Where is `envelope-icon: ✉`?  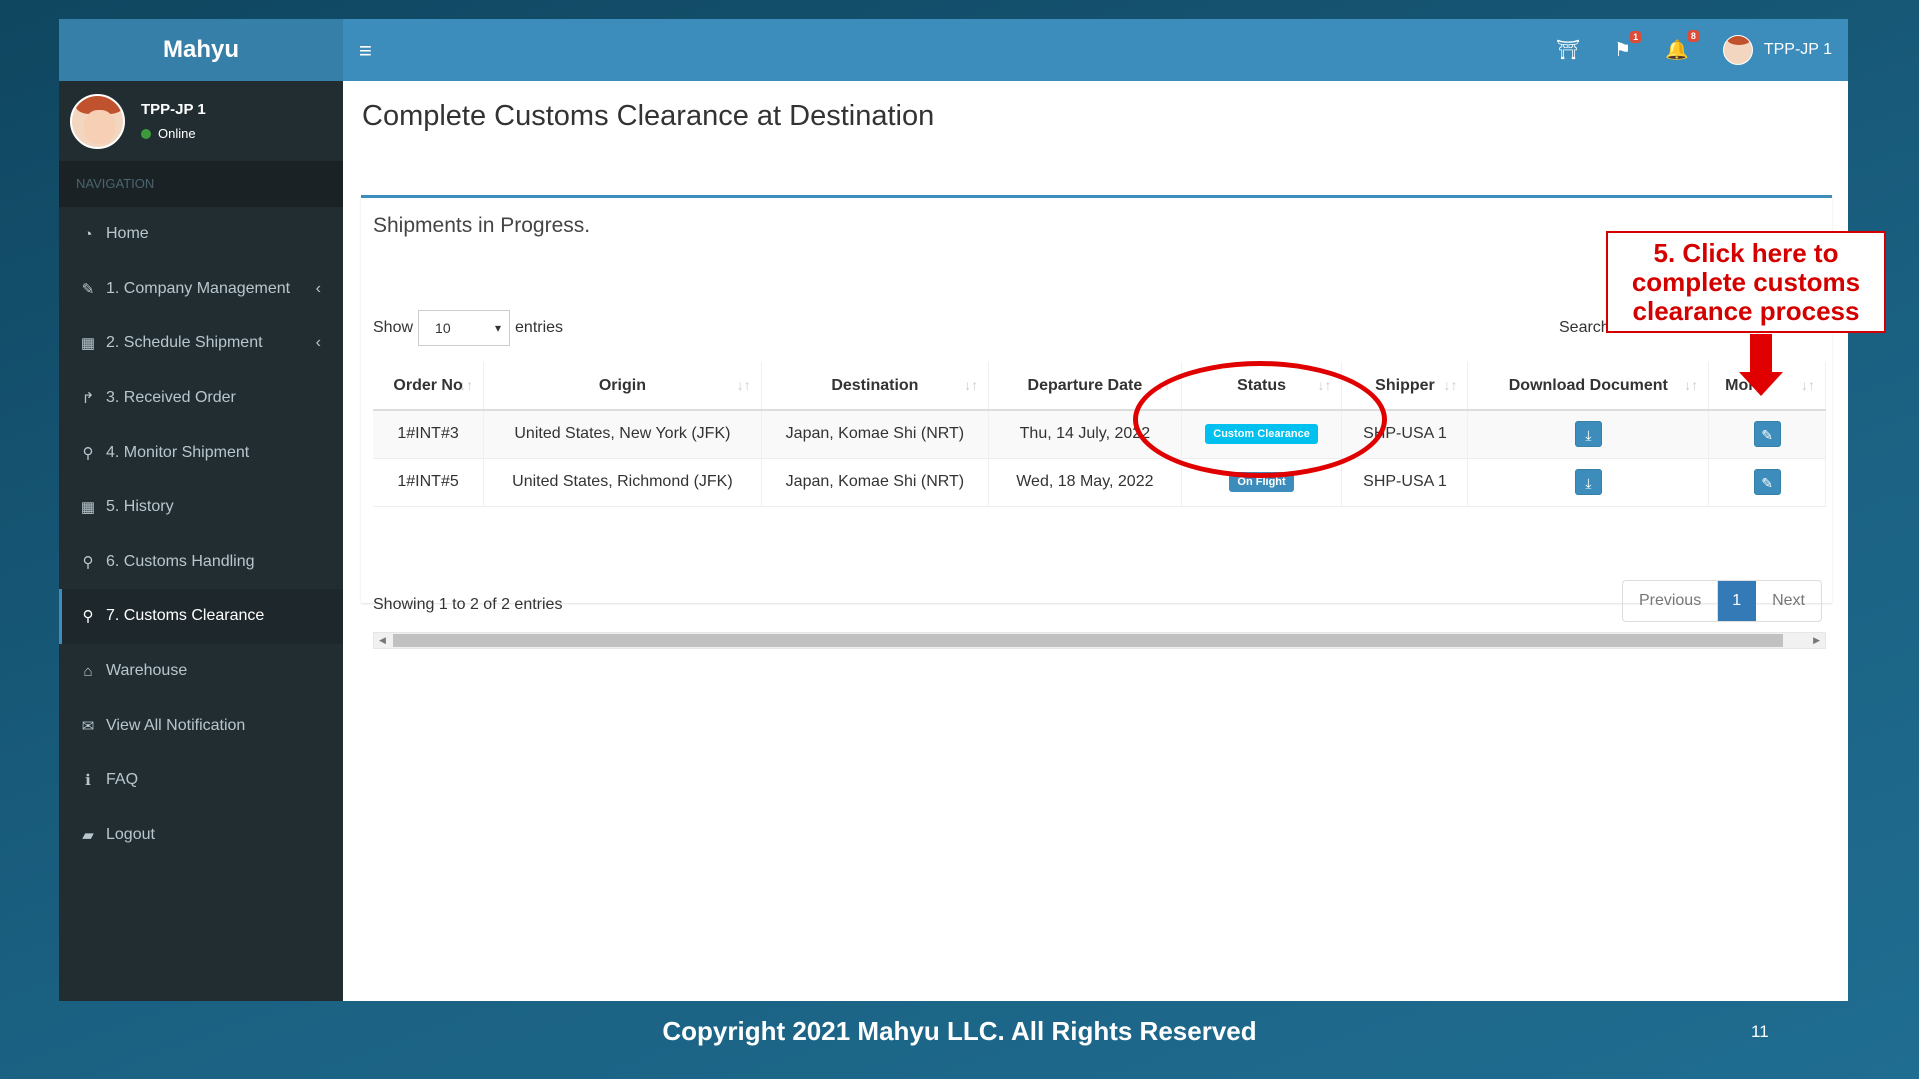
envelope-icon: ✉ is located at coordinates (88, 726).